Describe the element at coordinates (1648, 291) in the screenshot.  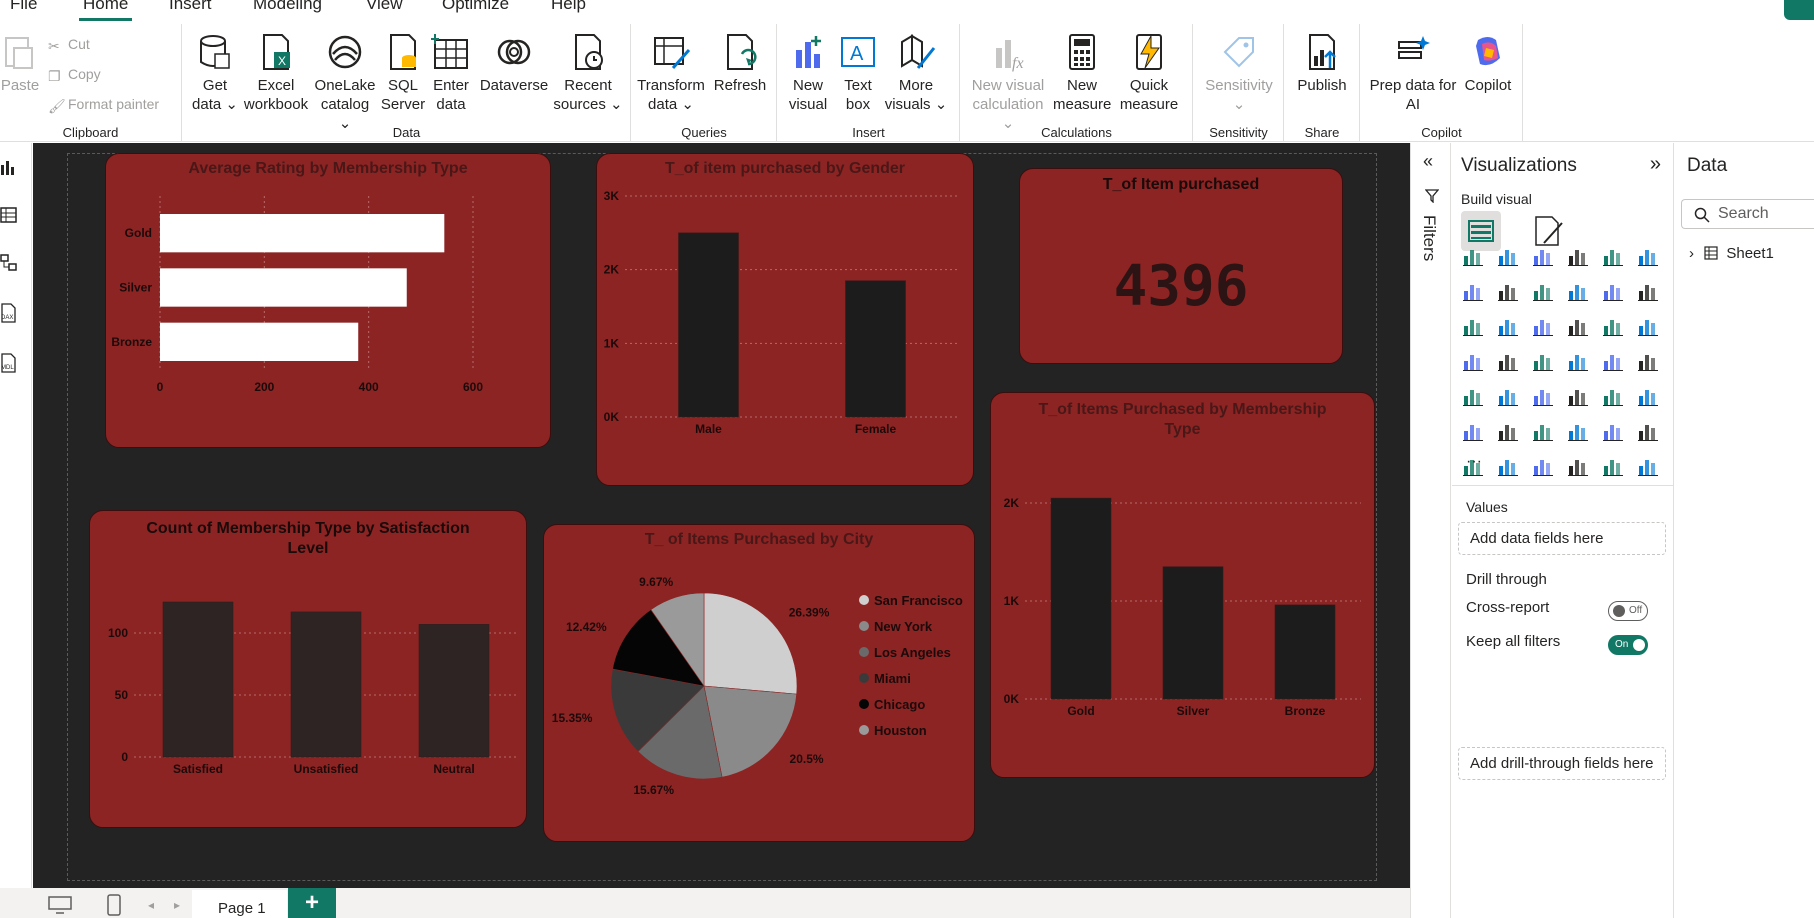
I see `line-clustered-column-visual-icon` at that location.